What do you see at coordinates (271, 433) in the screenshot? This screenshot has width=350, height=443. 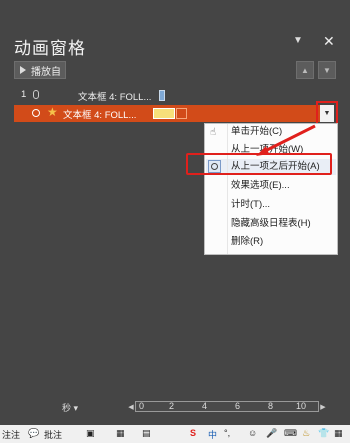 I see `ime-voice: 🎤` at bounding box center [271, 433].